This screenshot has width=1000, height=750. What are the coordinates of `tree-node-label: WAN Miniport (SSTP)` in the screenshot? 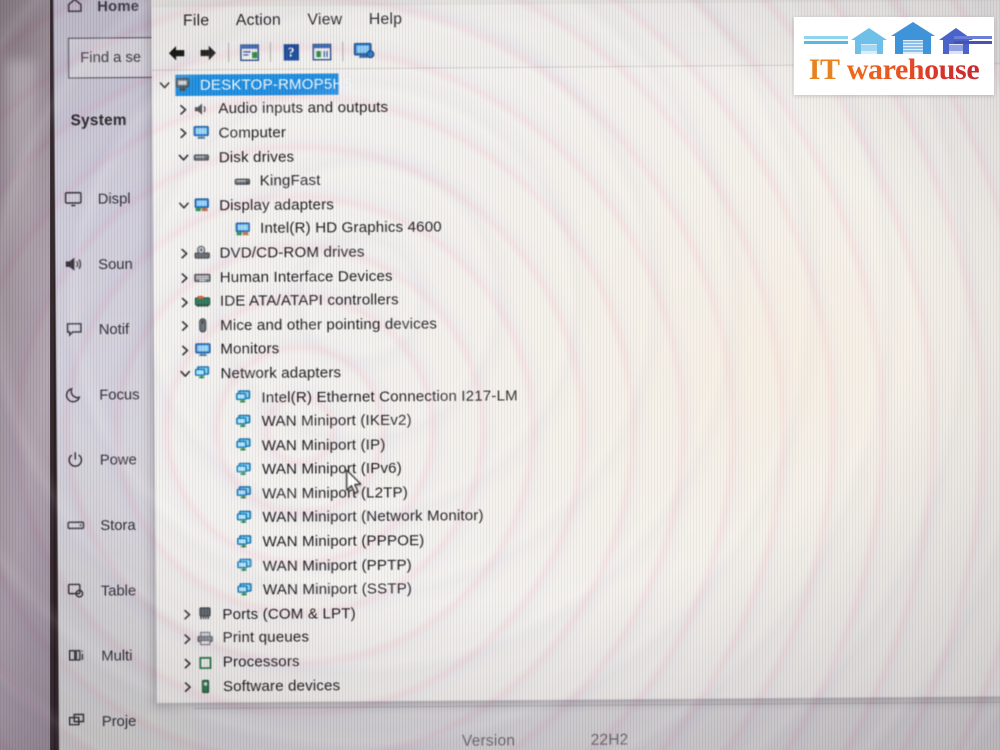 It's located at (337, 590).